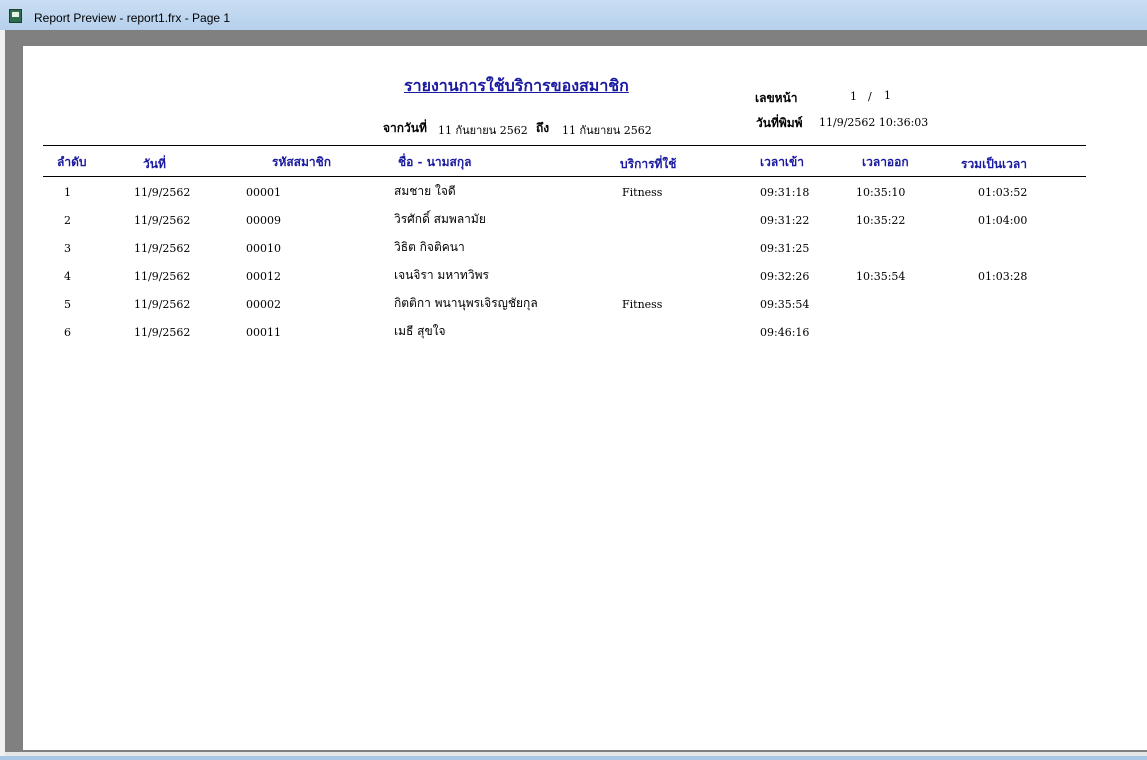  What do you see at coordinates (785, 304) in the screenshot?
I see `cell-time-in: 09:35:54` at bounding box center [785, 304].